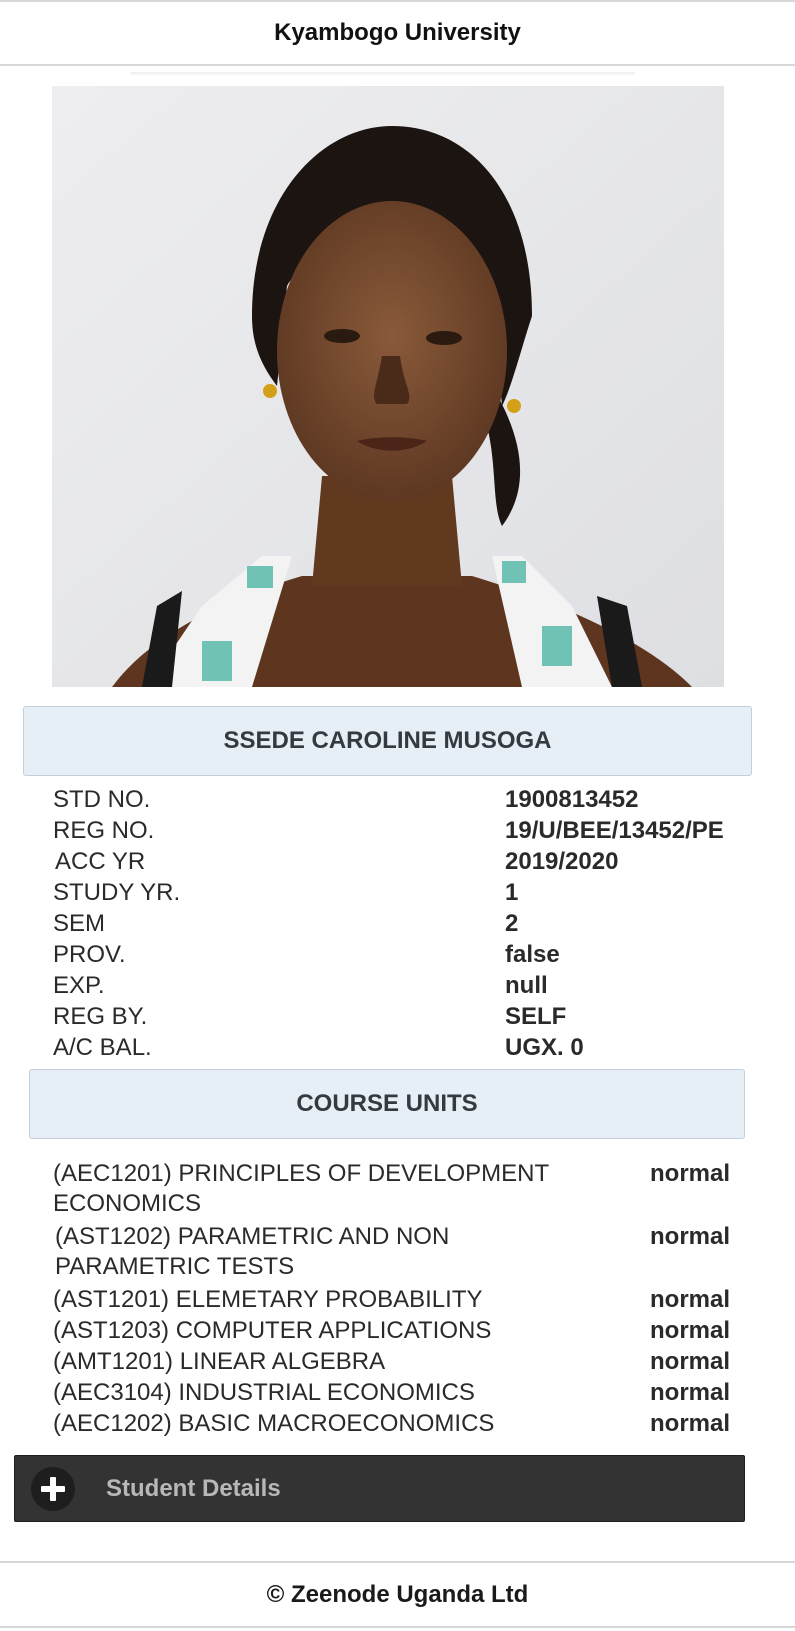 This screenshot has height=1631, width=795. Describe the element at coordinates (526, 985) in the screenshot. I see `detail-value: null` at that location.